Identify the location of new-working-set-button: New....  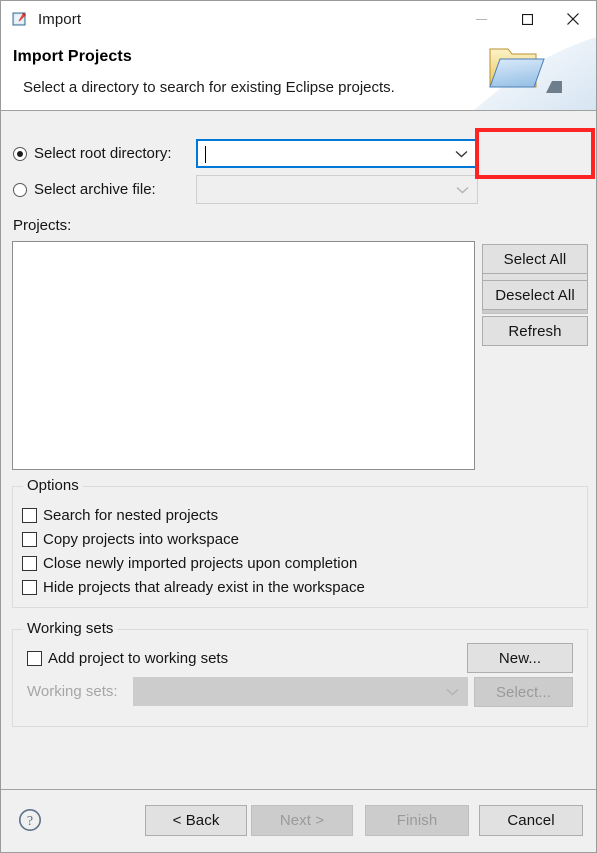
(520, 658).